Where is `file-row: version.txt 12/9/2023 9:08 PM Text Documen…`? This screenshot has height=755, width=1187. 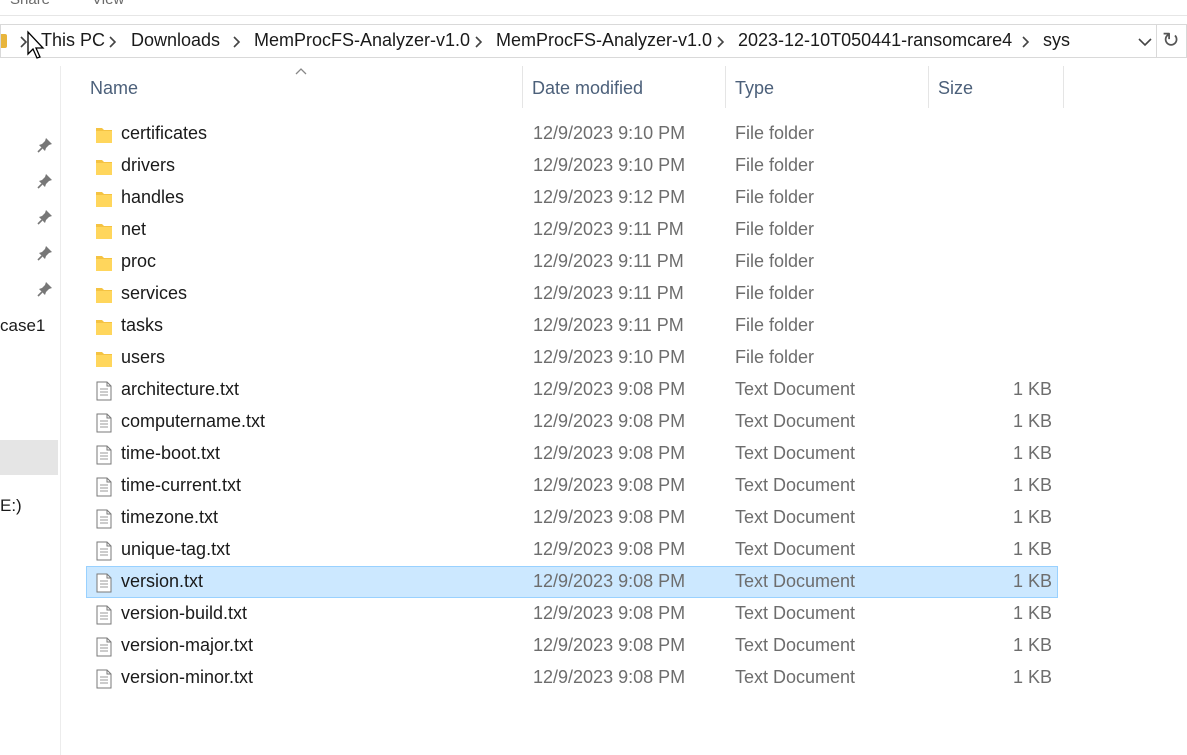 file-row: version.txt 12/9/2023 9:08 PM Text Documen… is located at coordinates (572, 582).